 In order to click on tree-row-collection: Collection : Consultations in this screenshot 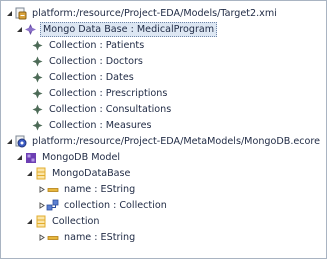, I will do `click(102, 109)`.